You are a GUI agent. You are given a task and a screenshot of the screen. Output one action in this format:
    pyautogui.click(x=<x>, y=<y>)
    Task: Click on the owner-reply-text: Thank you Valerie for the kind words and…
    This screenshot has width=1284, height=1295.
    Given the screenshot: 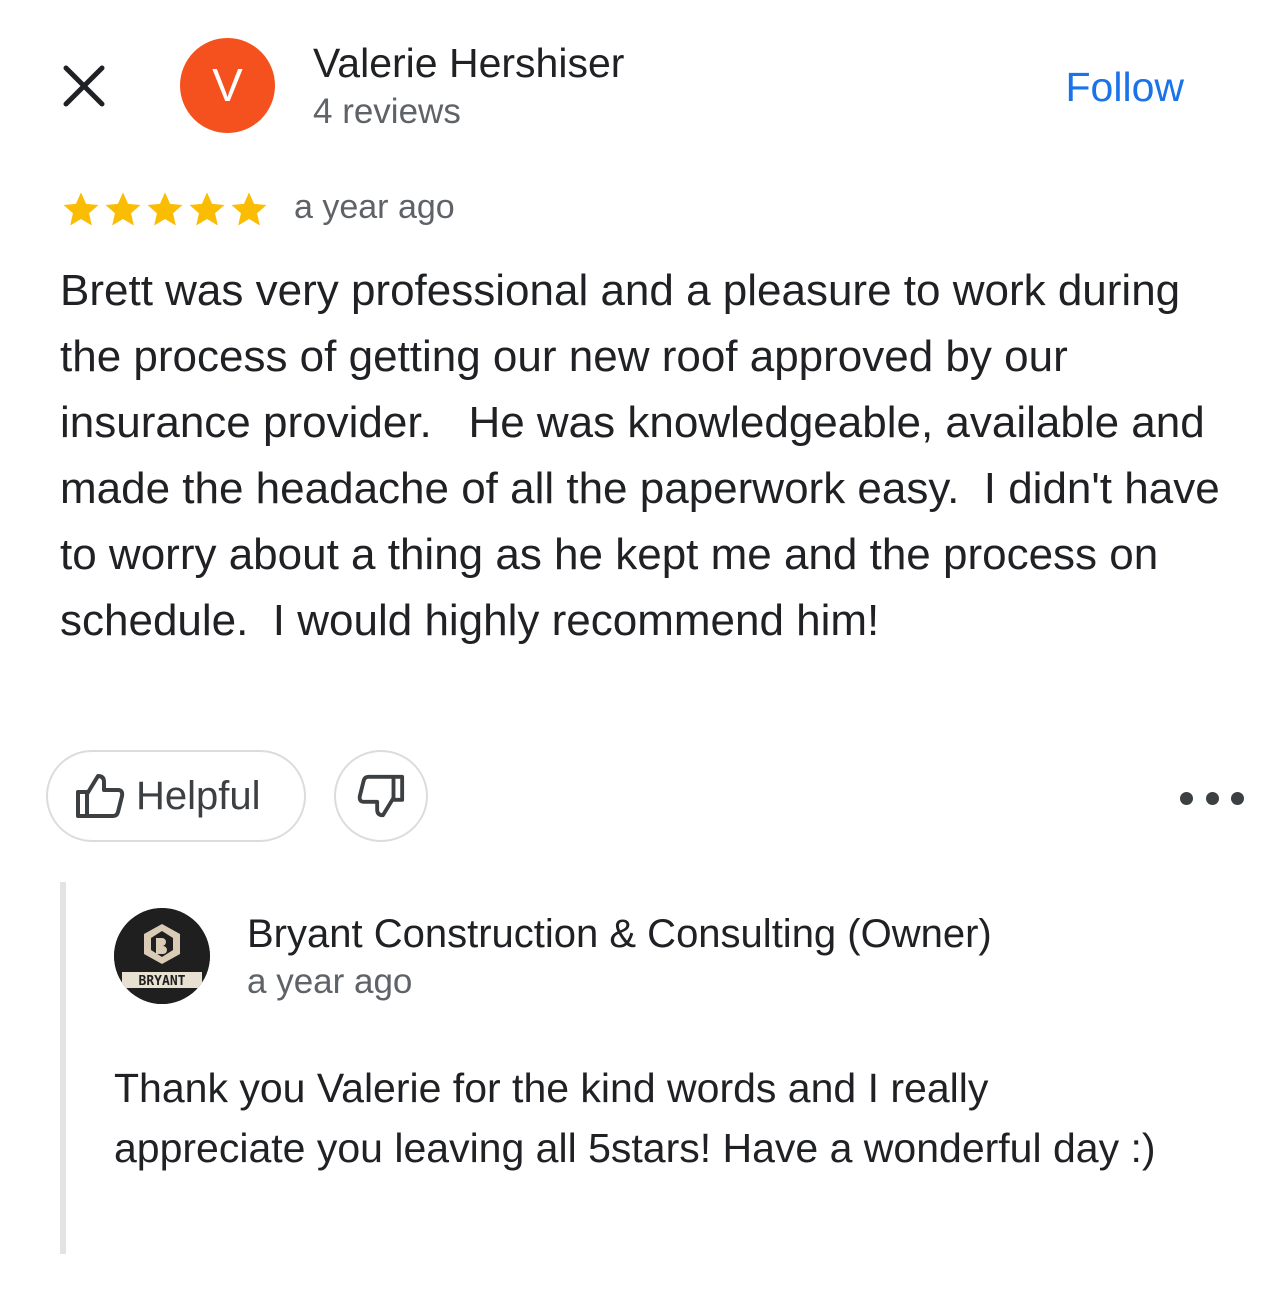 What is the action you would take?
    pyautogui.click(x=635, y=1118)
    